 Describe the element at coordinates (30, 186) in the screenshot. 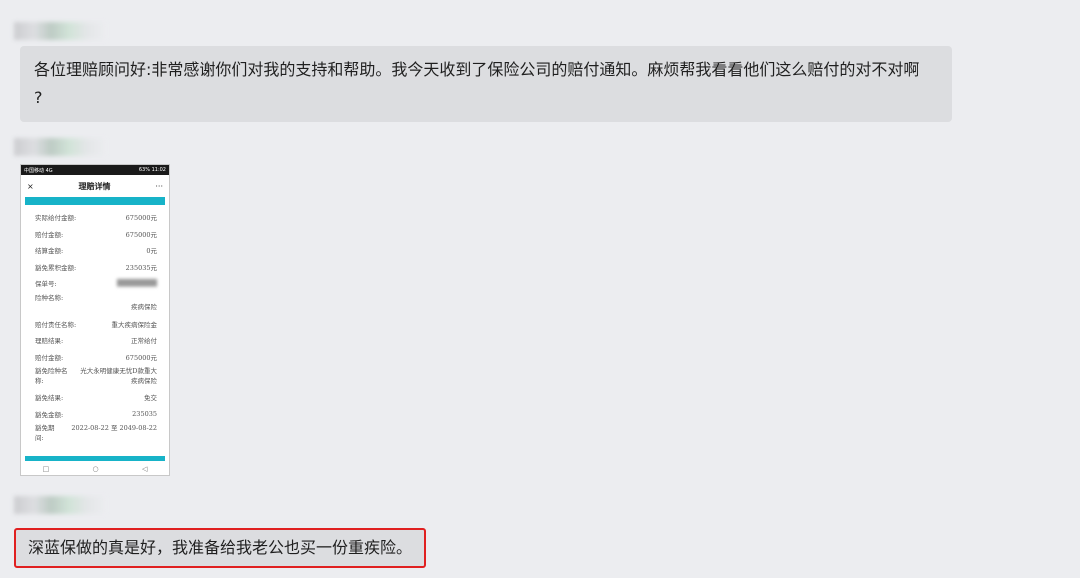

I see `close-icon: ×` at that location.